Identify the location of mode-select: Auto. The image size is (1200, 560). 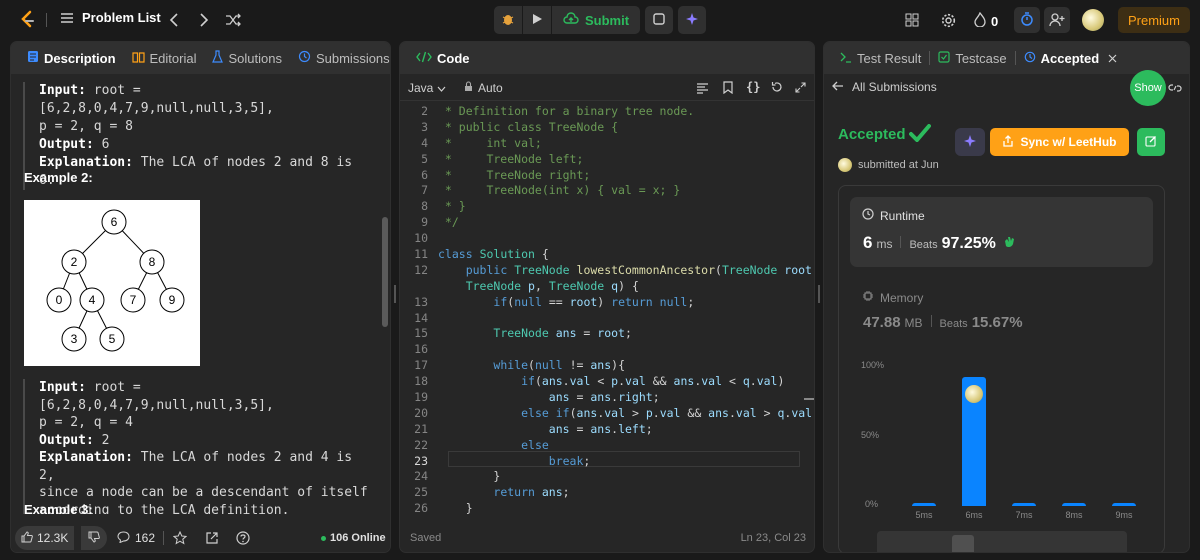
(483, 88).